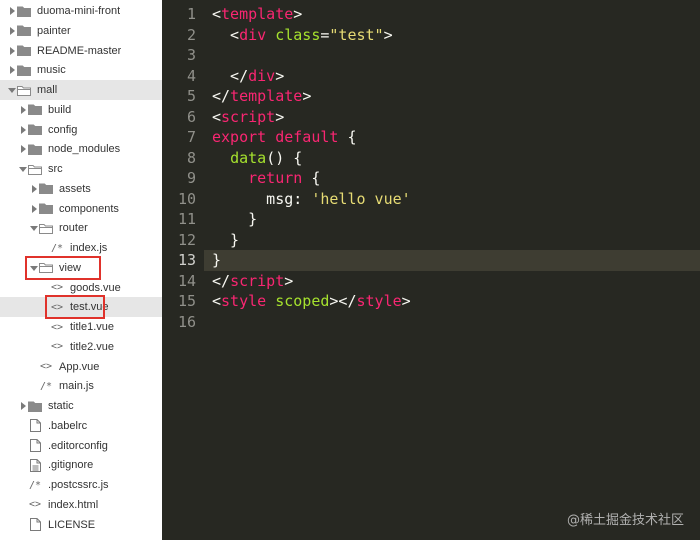 The width and height of the screenshot is (700, 540). Describe the element at coordinates (257, 158) in the screenshot. I see `code-line: data() {` at that location.